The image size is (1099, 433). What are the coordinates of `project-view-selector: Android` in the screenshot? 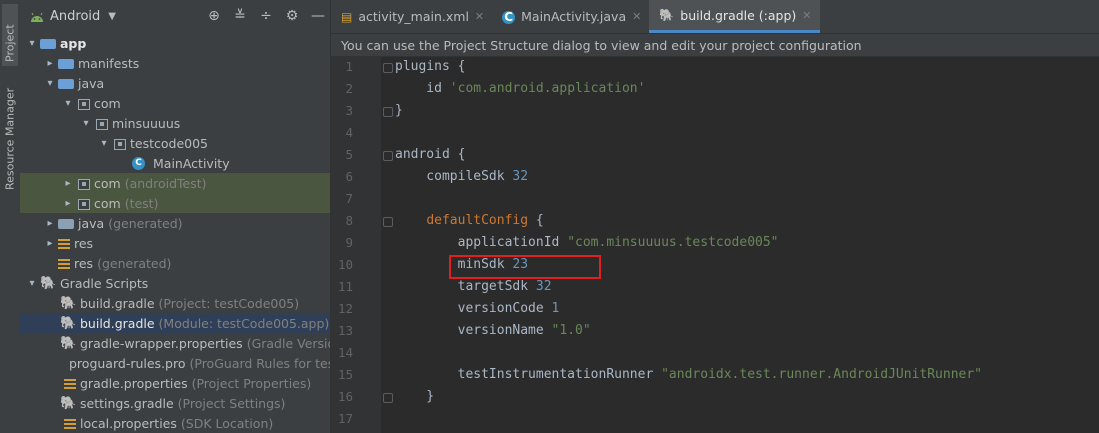 It's located at (75, 16).